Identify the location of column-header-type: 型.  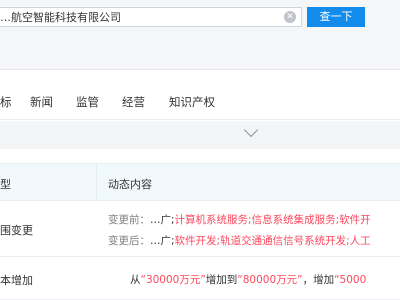
(5, 184).